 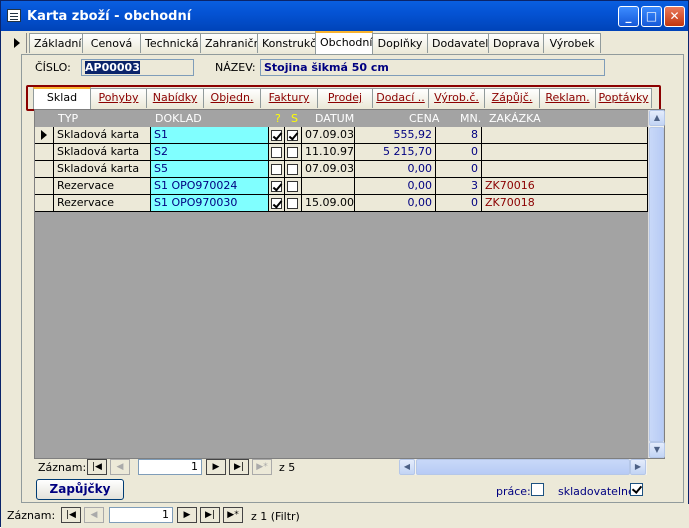 What do you see at coordinates (459, 186) in the screenshot?
I see `cell-mn: 3` at bounding box center [459, 186].